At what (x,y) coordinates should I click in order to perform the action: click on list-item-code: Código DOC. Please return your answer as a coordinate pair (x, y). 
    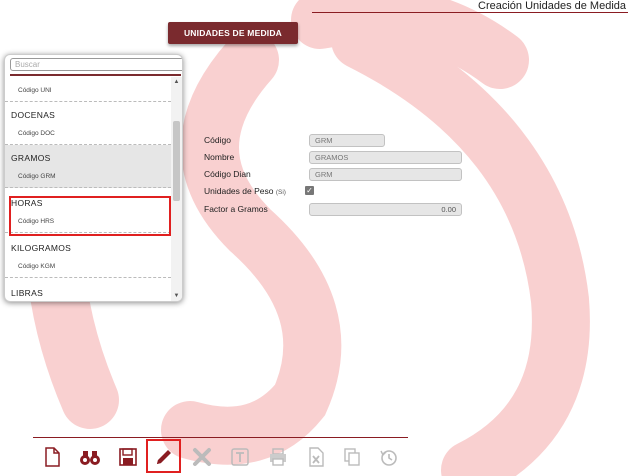
    Looking at the image, I should click on (36, 133).